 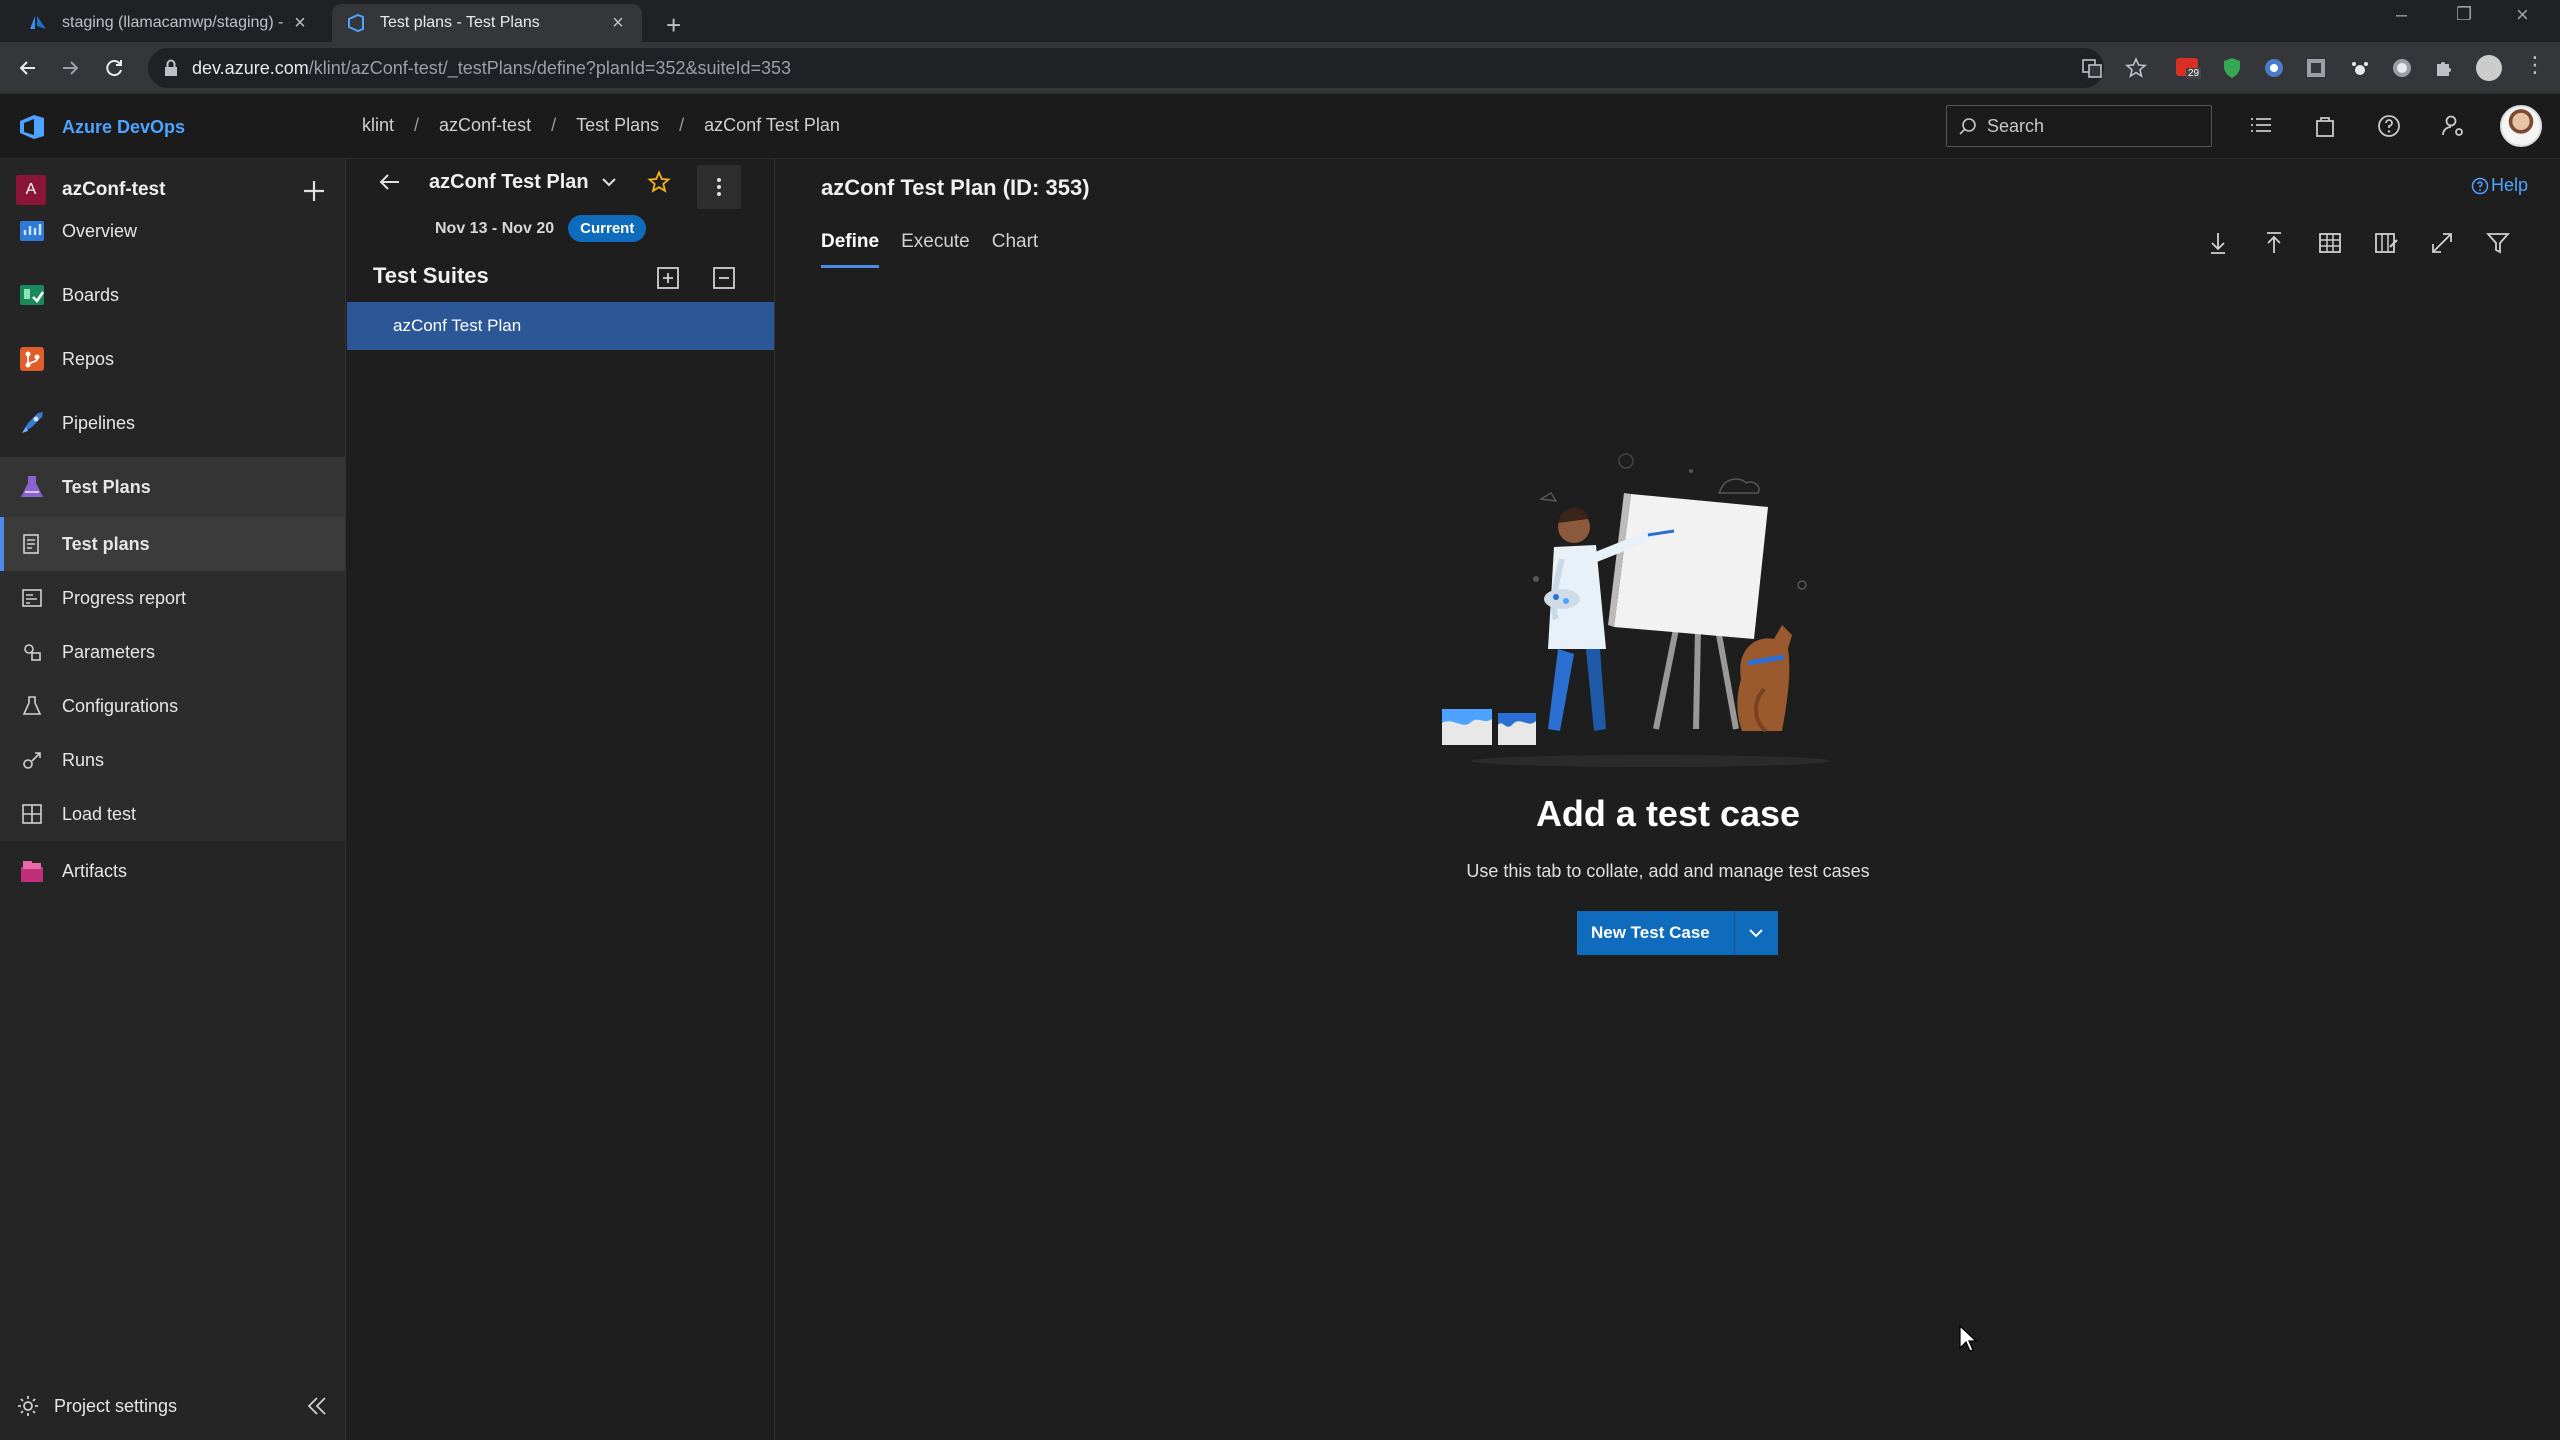 I want to click on column-options-icon, so click(x=2386, y=243).